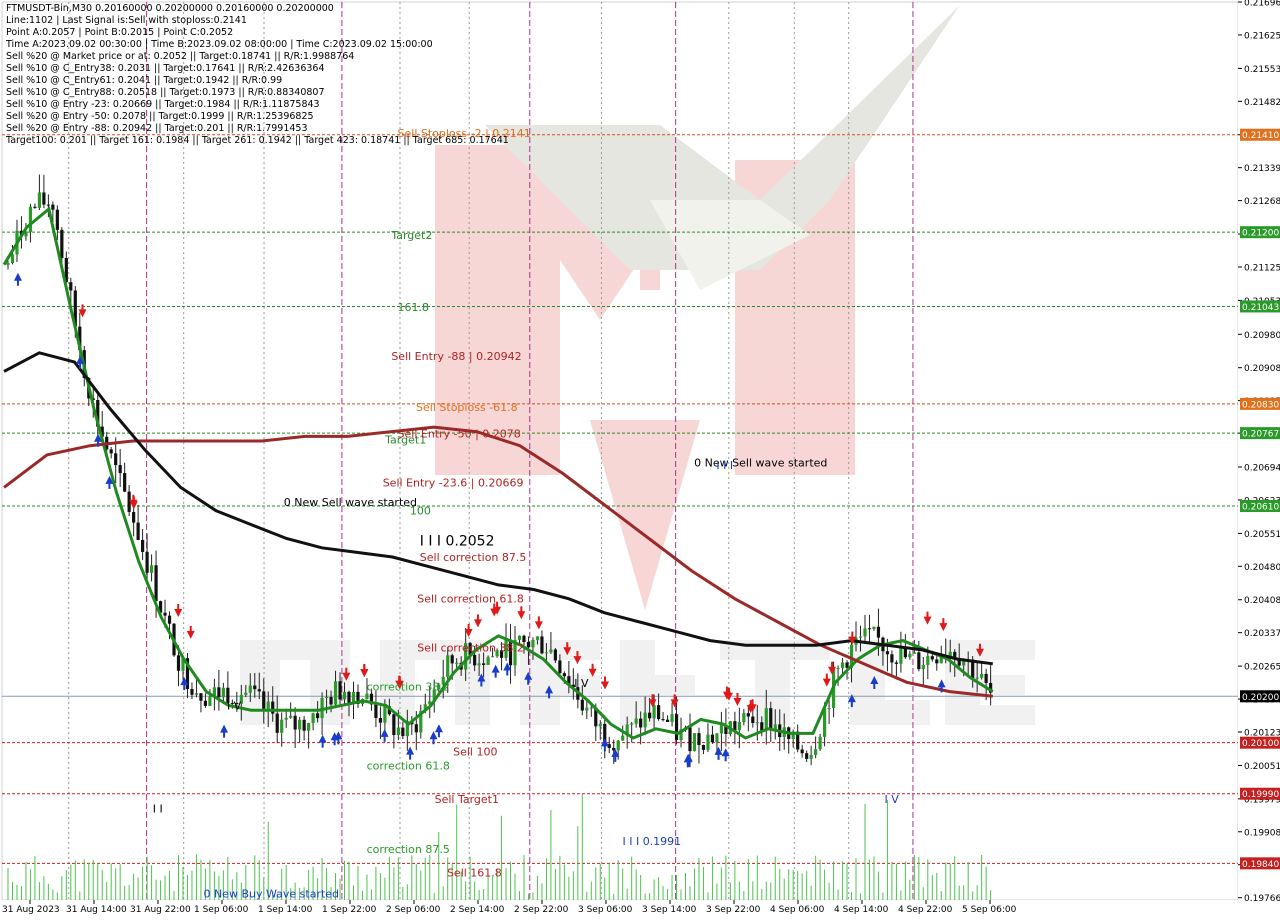 The height and width of the screenshot is (924, 1280). What do you see at coordinates (1260, 405) in the screenshot?
I see `level-price-label: 0.20830` at bounding box center [1260, 405].